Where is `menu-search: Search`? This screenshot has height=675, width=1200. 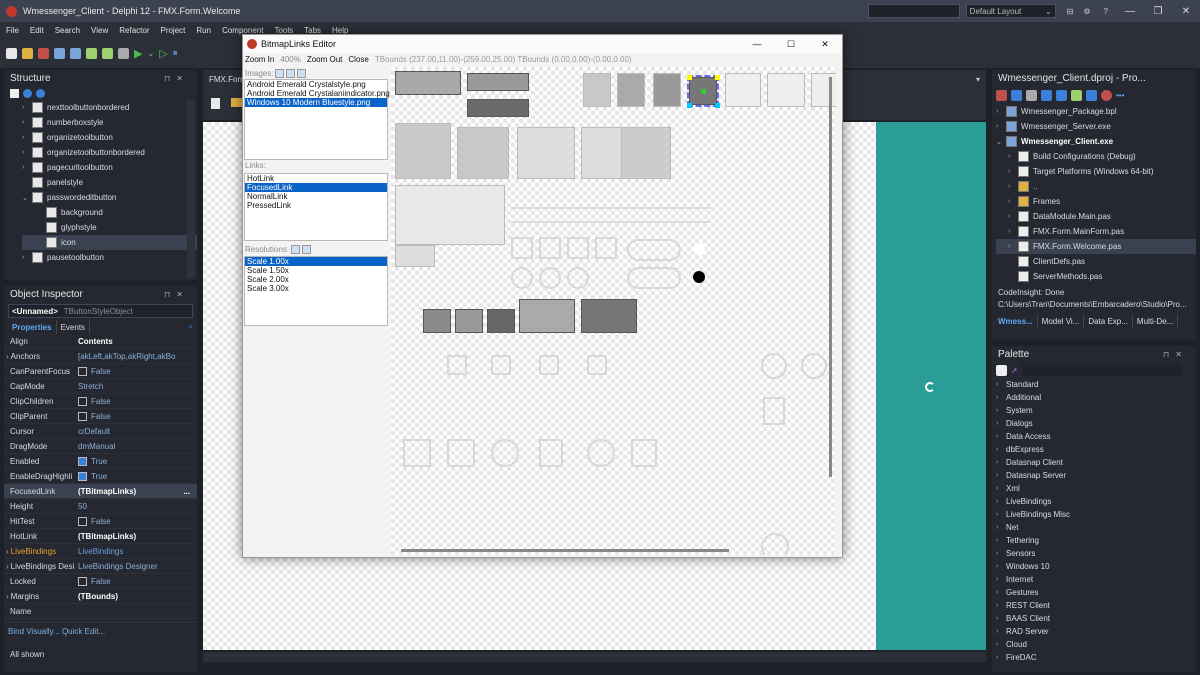 menu-search: Search is located at coordinates (67, 30).